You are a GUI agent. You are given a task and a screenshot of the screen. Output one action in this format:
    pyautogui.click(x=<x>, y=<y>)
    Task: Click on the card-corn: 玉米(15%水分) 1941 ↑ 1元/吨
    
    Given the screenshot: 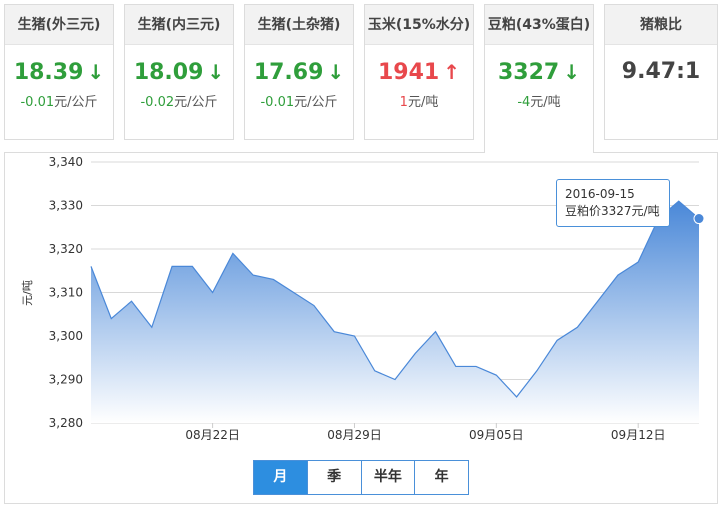 What is the action you would take?
    pyautogui.click(x=419, y=72)
    